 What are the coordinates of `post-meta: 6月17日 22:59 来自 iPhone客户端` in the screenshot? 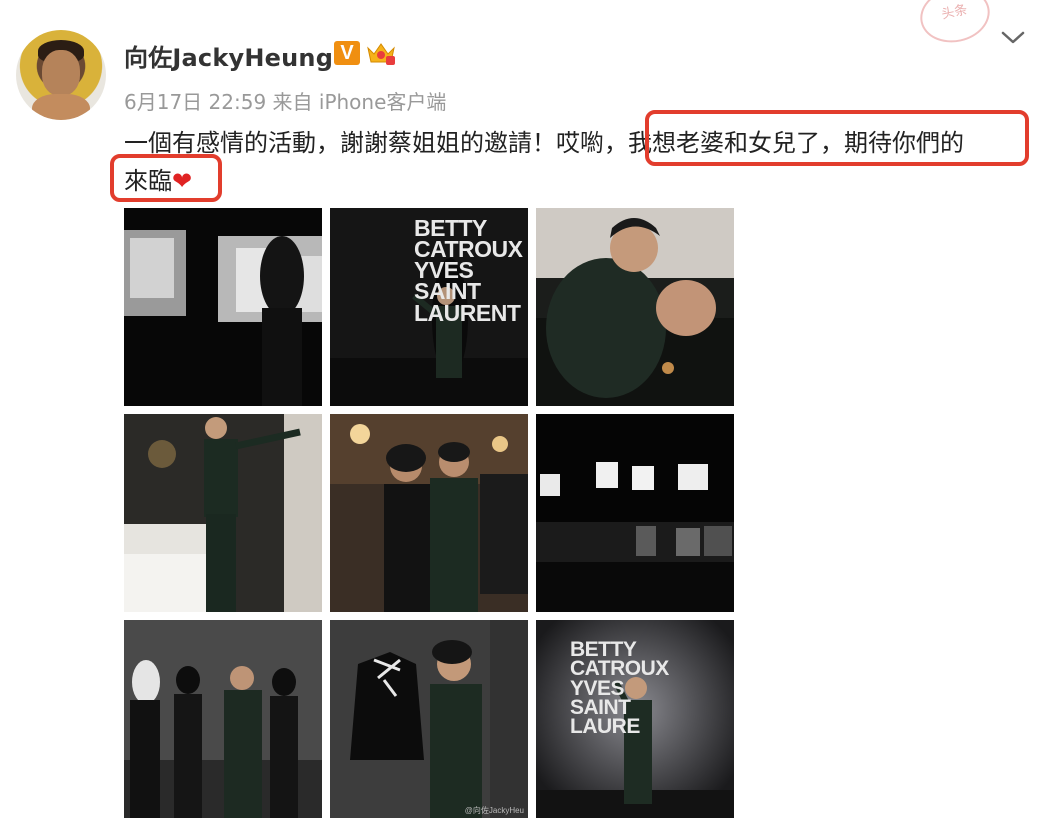 It's located at (285, 102).